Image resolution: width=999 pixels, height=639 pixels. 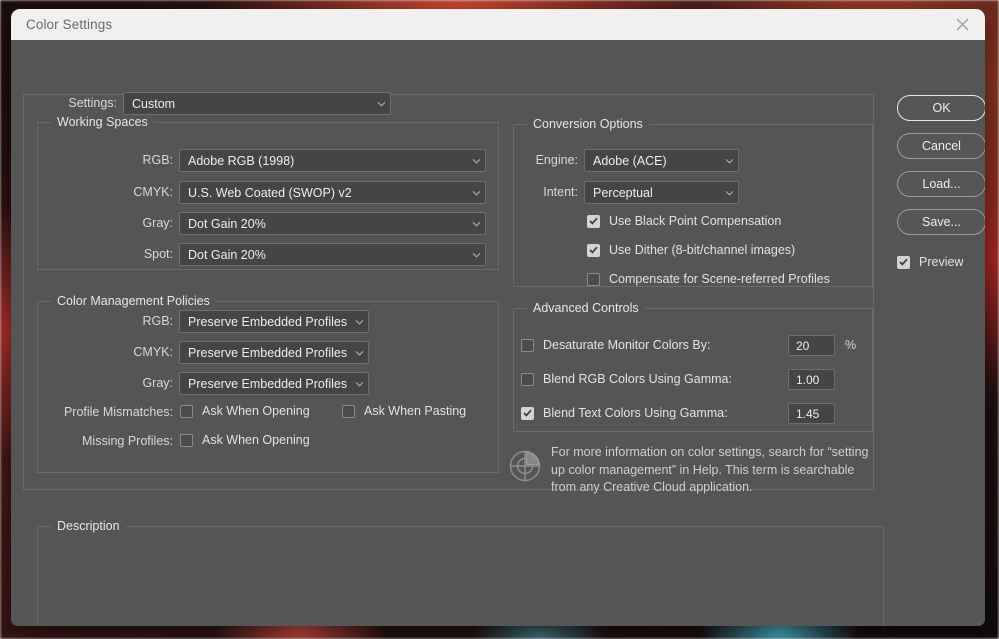 I want to click on settings-label: Settings:, so click(x=92, y=103).